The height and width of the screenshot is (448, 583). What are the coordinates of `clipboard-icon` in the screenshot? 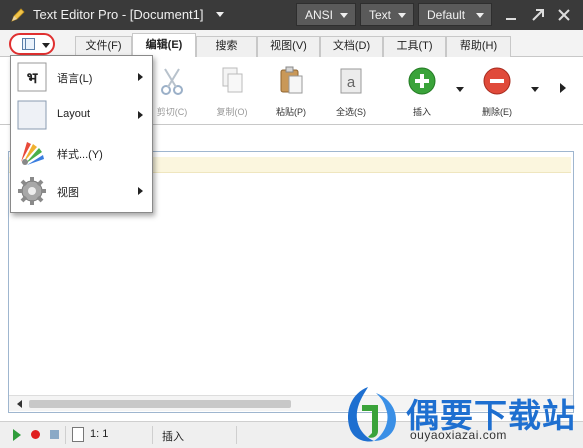 It's located at (291, 80).